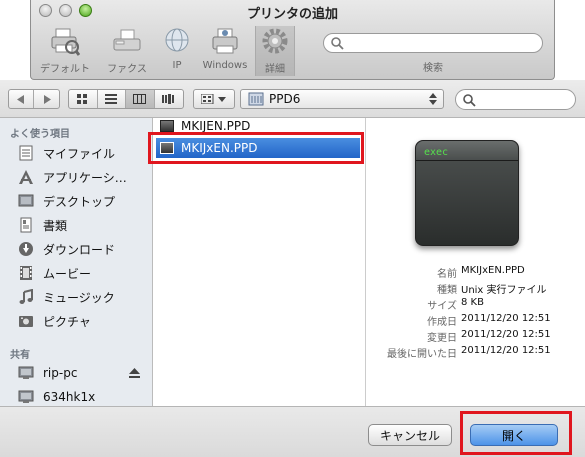  Describe the element at coordinates (65, 69) in the screenshot. I see `toolbar-default-label: デフォルト` at that location.